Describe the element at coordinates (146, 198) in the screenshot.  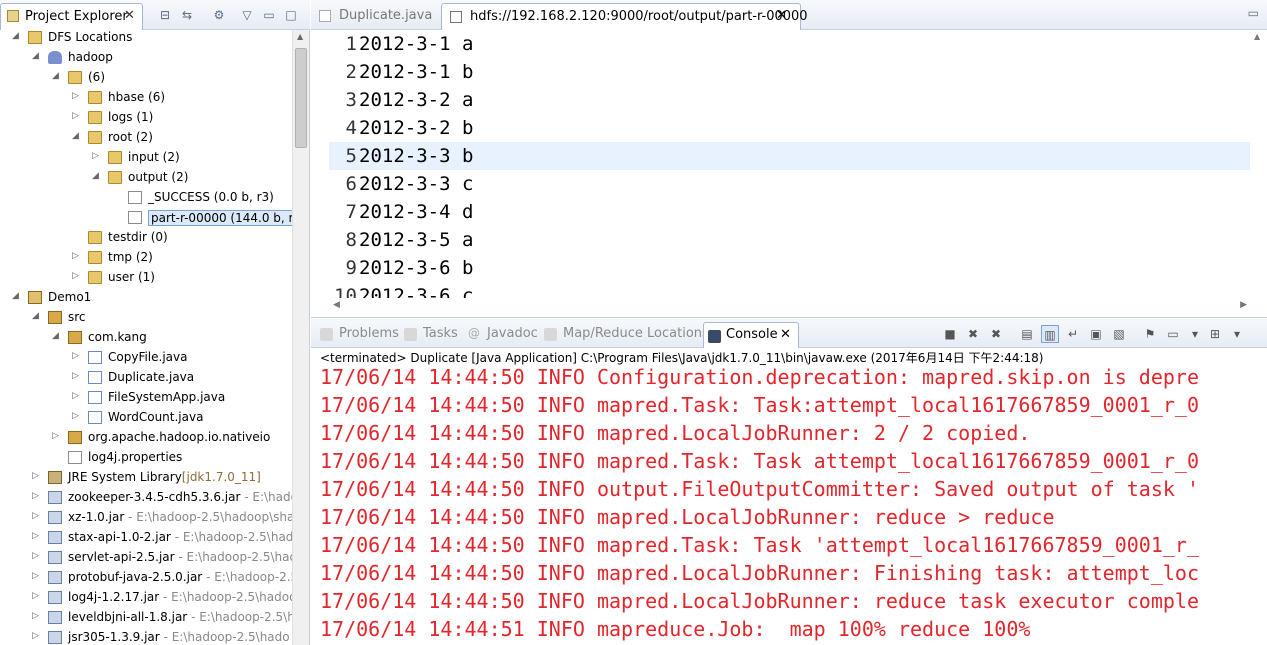
I see `tree-item: _SUCCESS (0.0 b, r3)` at that location.